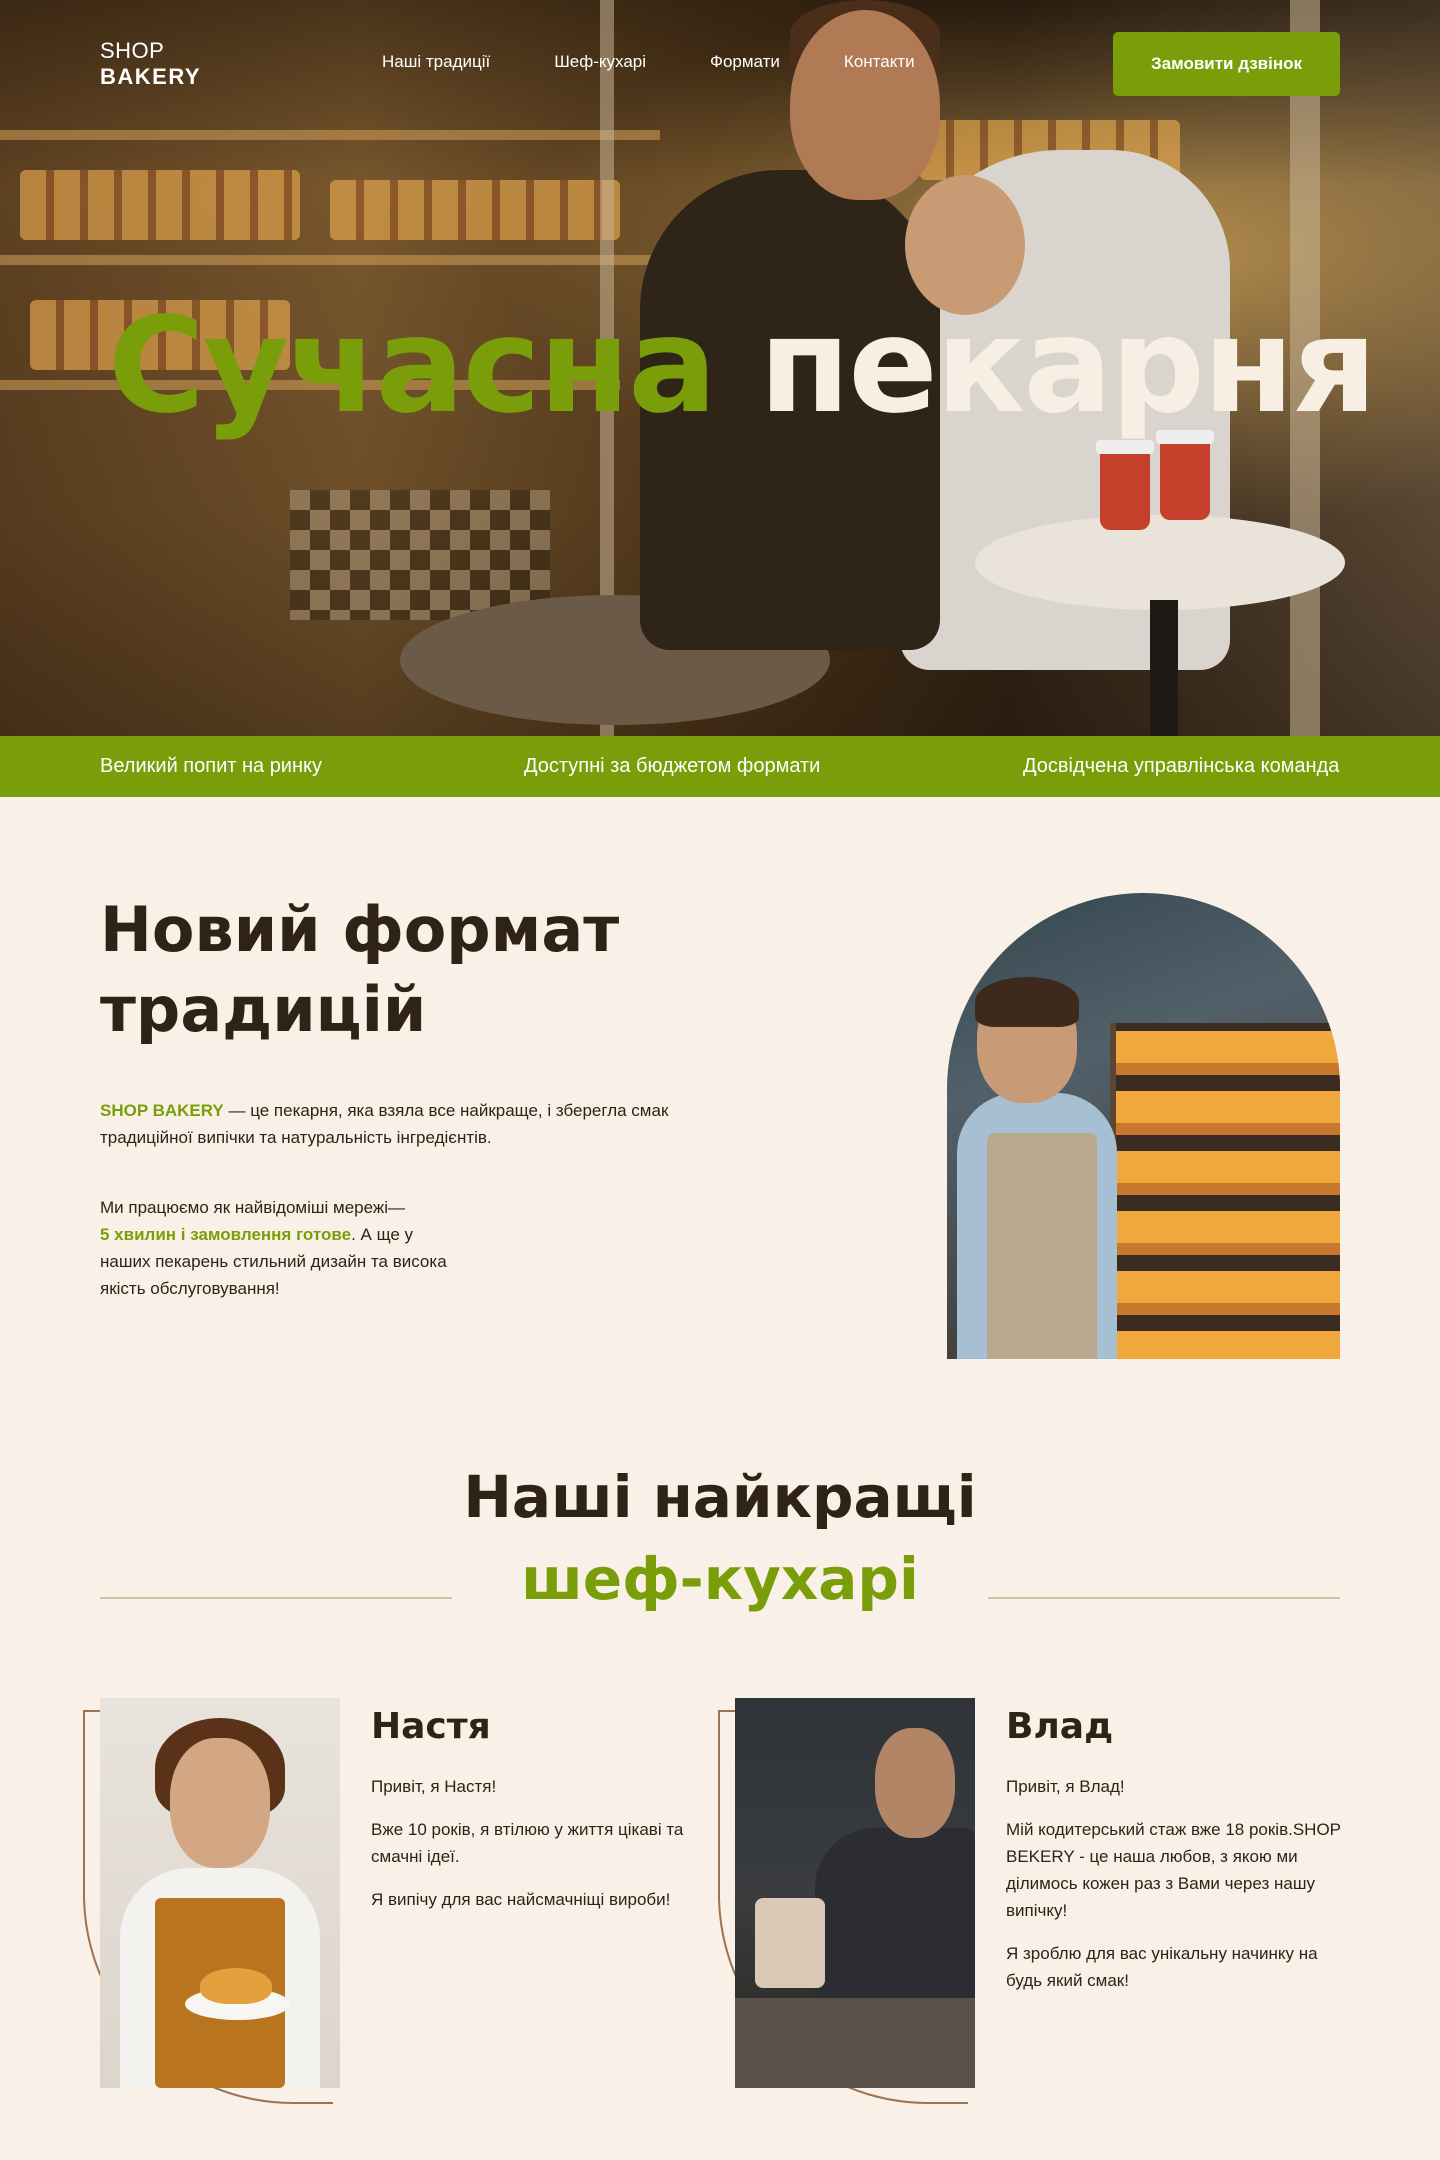 Image resolution: width=1440 pixels, height=2160 pixels. What do you see at coordinates (436, 62) in the screenshot?
I see `nav-link-traditions: Наші традиції` at bounding box center [436, 62].